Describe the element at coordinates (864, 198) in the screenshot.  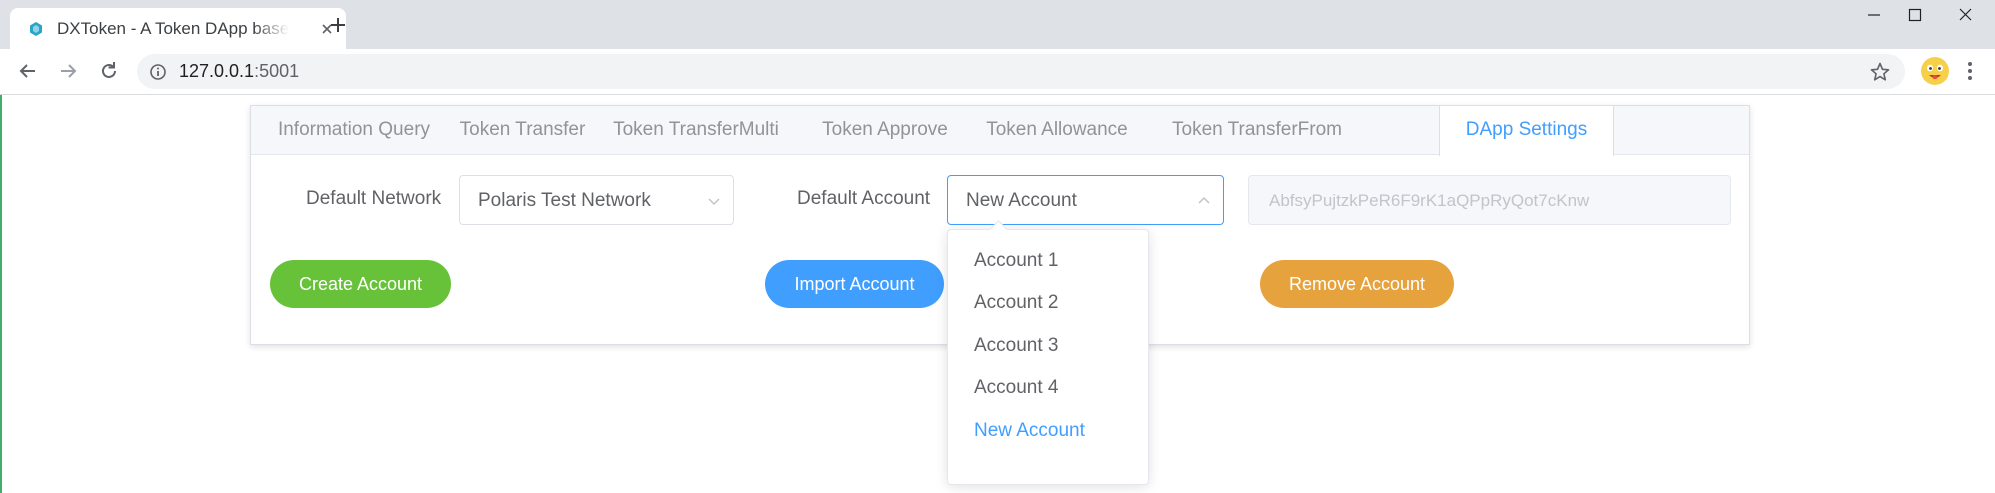
I see `default-account-label: Default Account` at that location.